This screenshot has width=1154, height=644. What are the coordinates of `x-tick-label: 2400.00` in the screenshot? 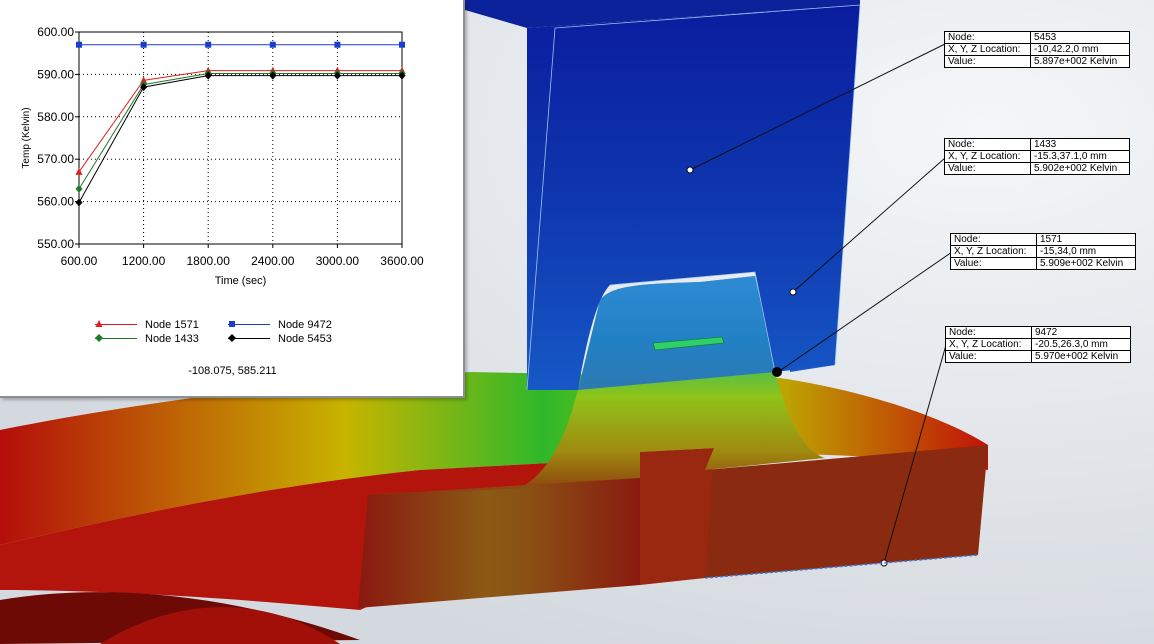 It's located at (273, 261).